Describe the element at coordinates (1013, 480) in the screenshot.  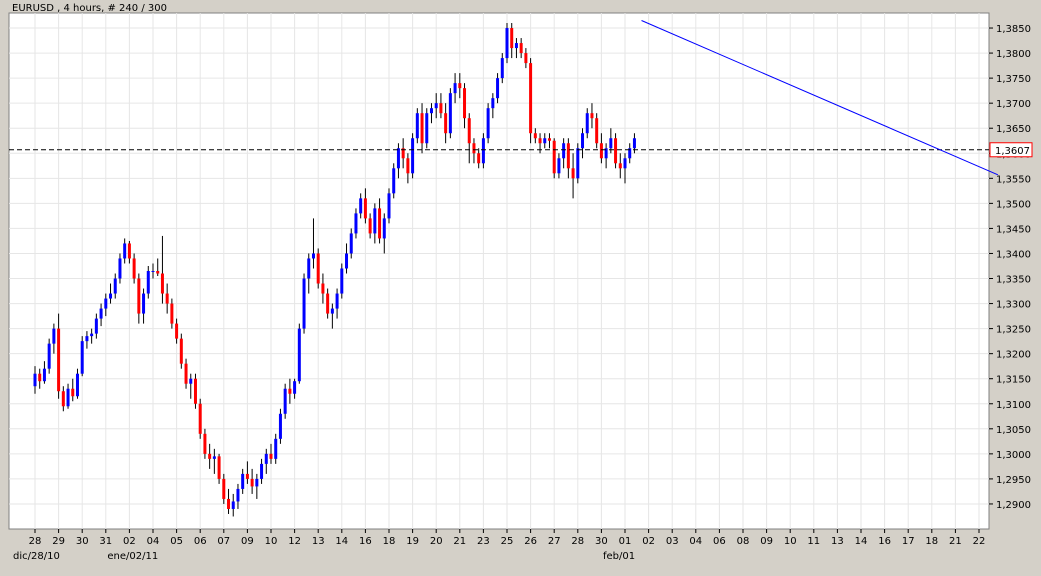
I see `y-tick-label: 1,2950` at that location.